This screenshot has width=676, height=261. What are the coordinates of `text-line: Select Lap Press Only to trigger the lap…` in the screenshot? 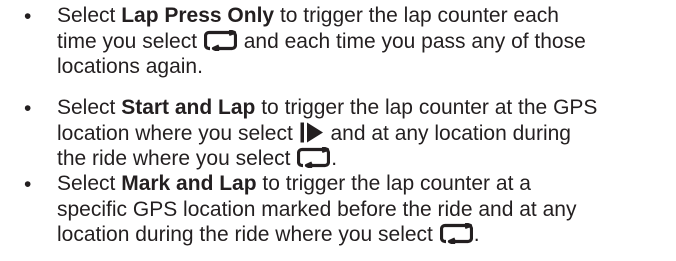 It's located at (308, 15).